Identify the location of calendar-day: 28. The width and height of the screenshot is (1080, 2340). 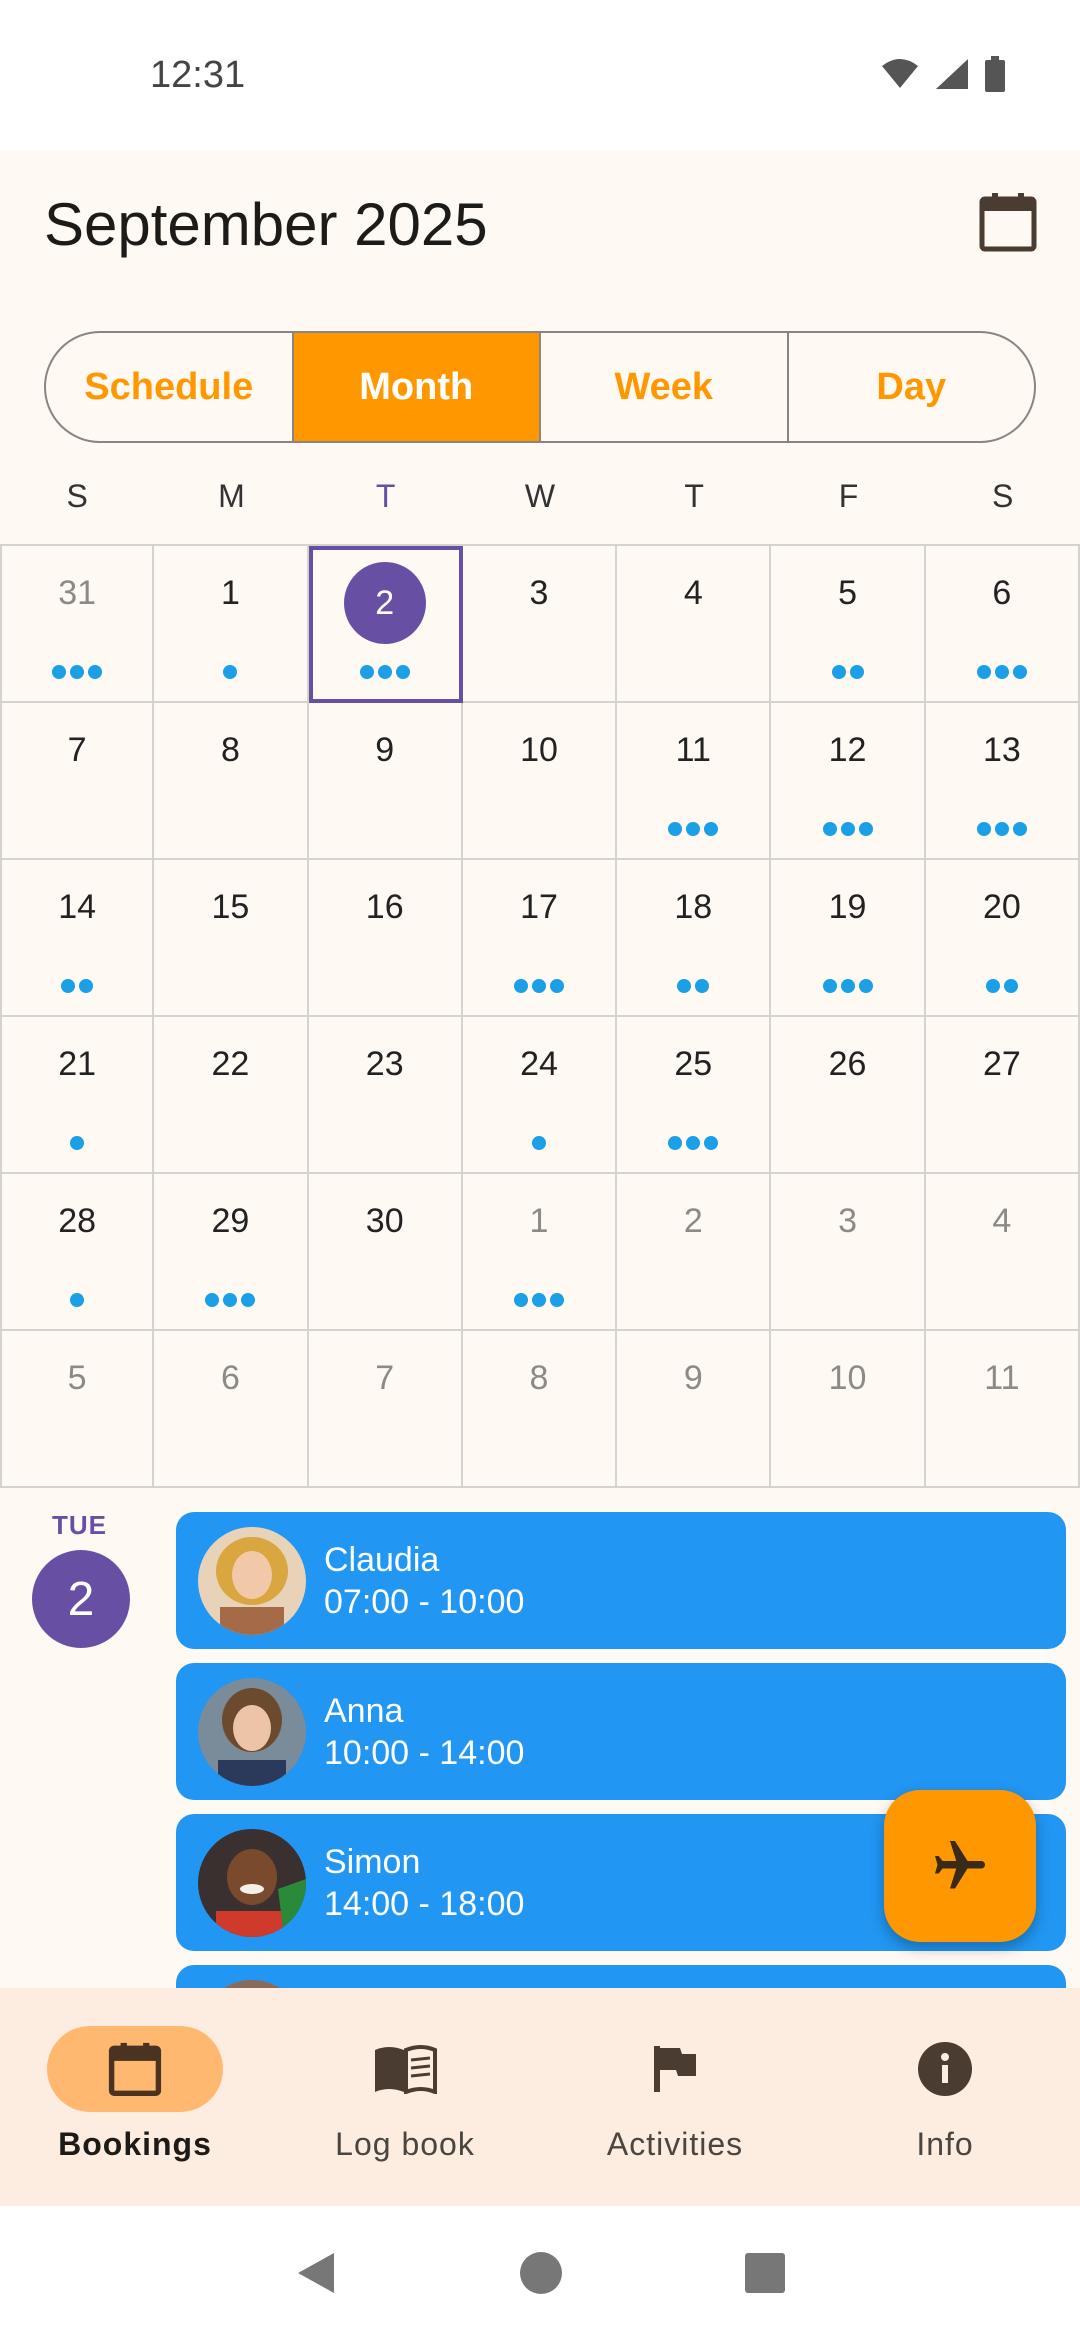
(77, 1252).